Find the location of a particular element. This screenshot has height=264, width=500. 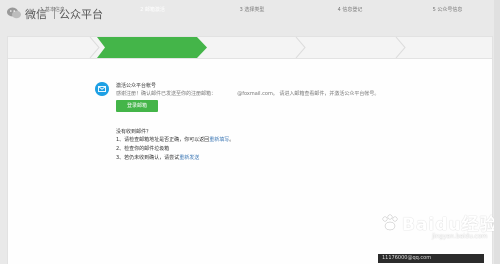

step-email-activation: 2 邮箱激活 is located at coordinates (152, 10).